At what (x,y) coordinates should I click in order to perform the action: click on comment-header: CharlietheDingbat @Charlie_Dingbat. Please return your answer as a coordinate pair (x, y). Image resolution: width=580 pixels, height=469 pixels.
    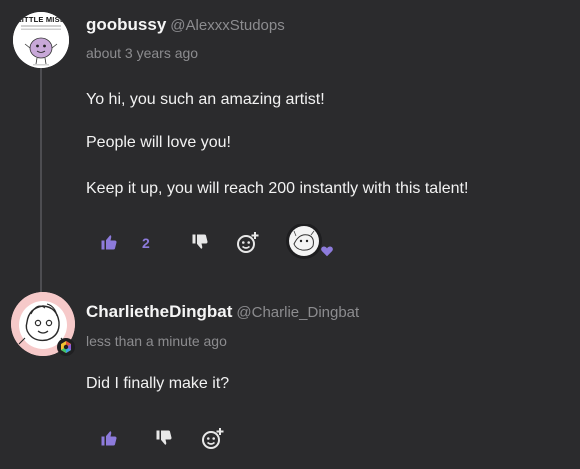
    Looking at the image, I should click on (222, 312).